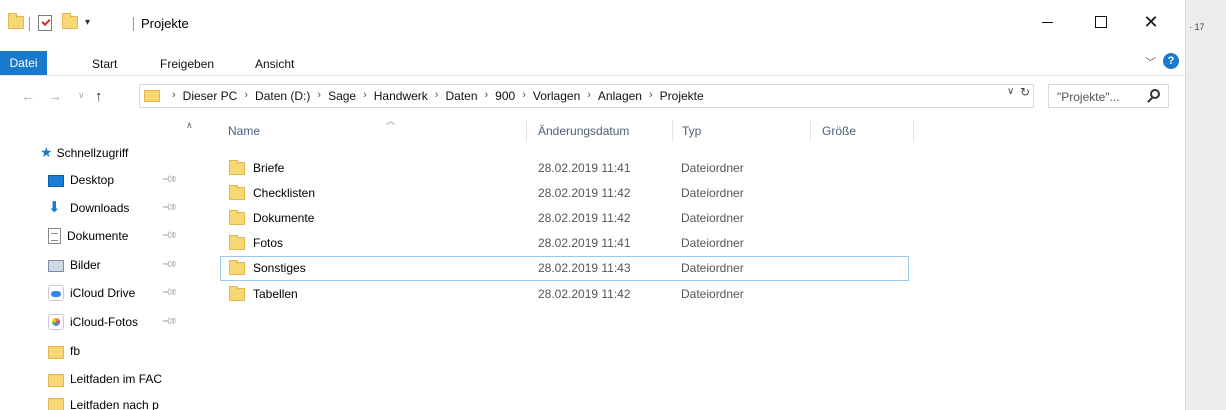  What do you see at coordinates (274, 64) in the screenshot?
I see `tab-ansicht: Ansicht` at bounding box center [274, 64].